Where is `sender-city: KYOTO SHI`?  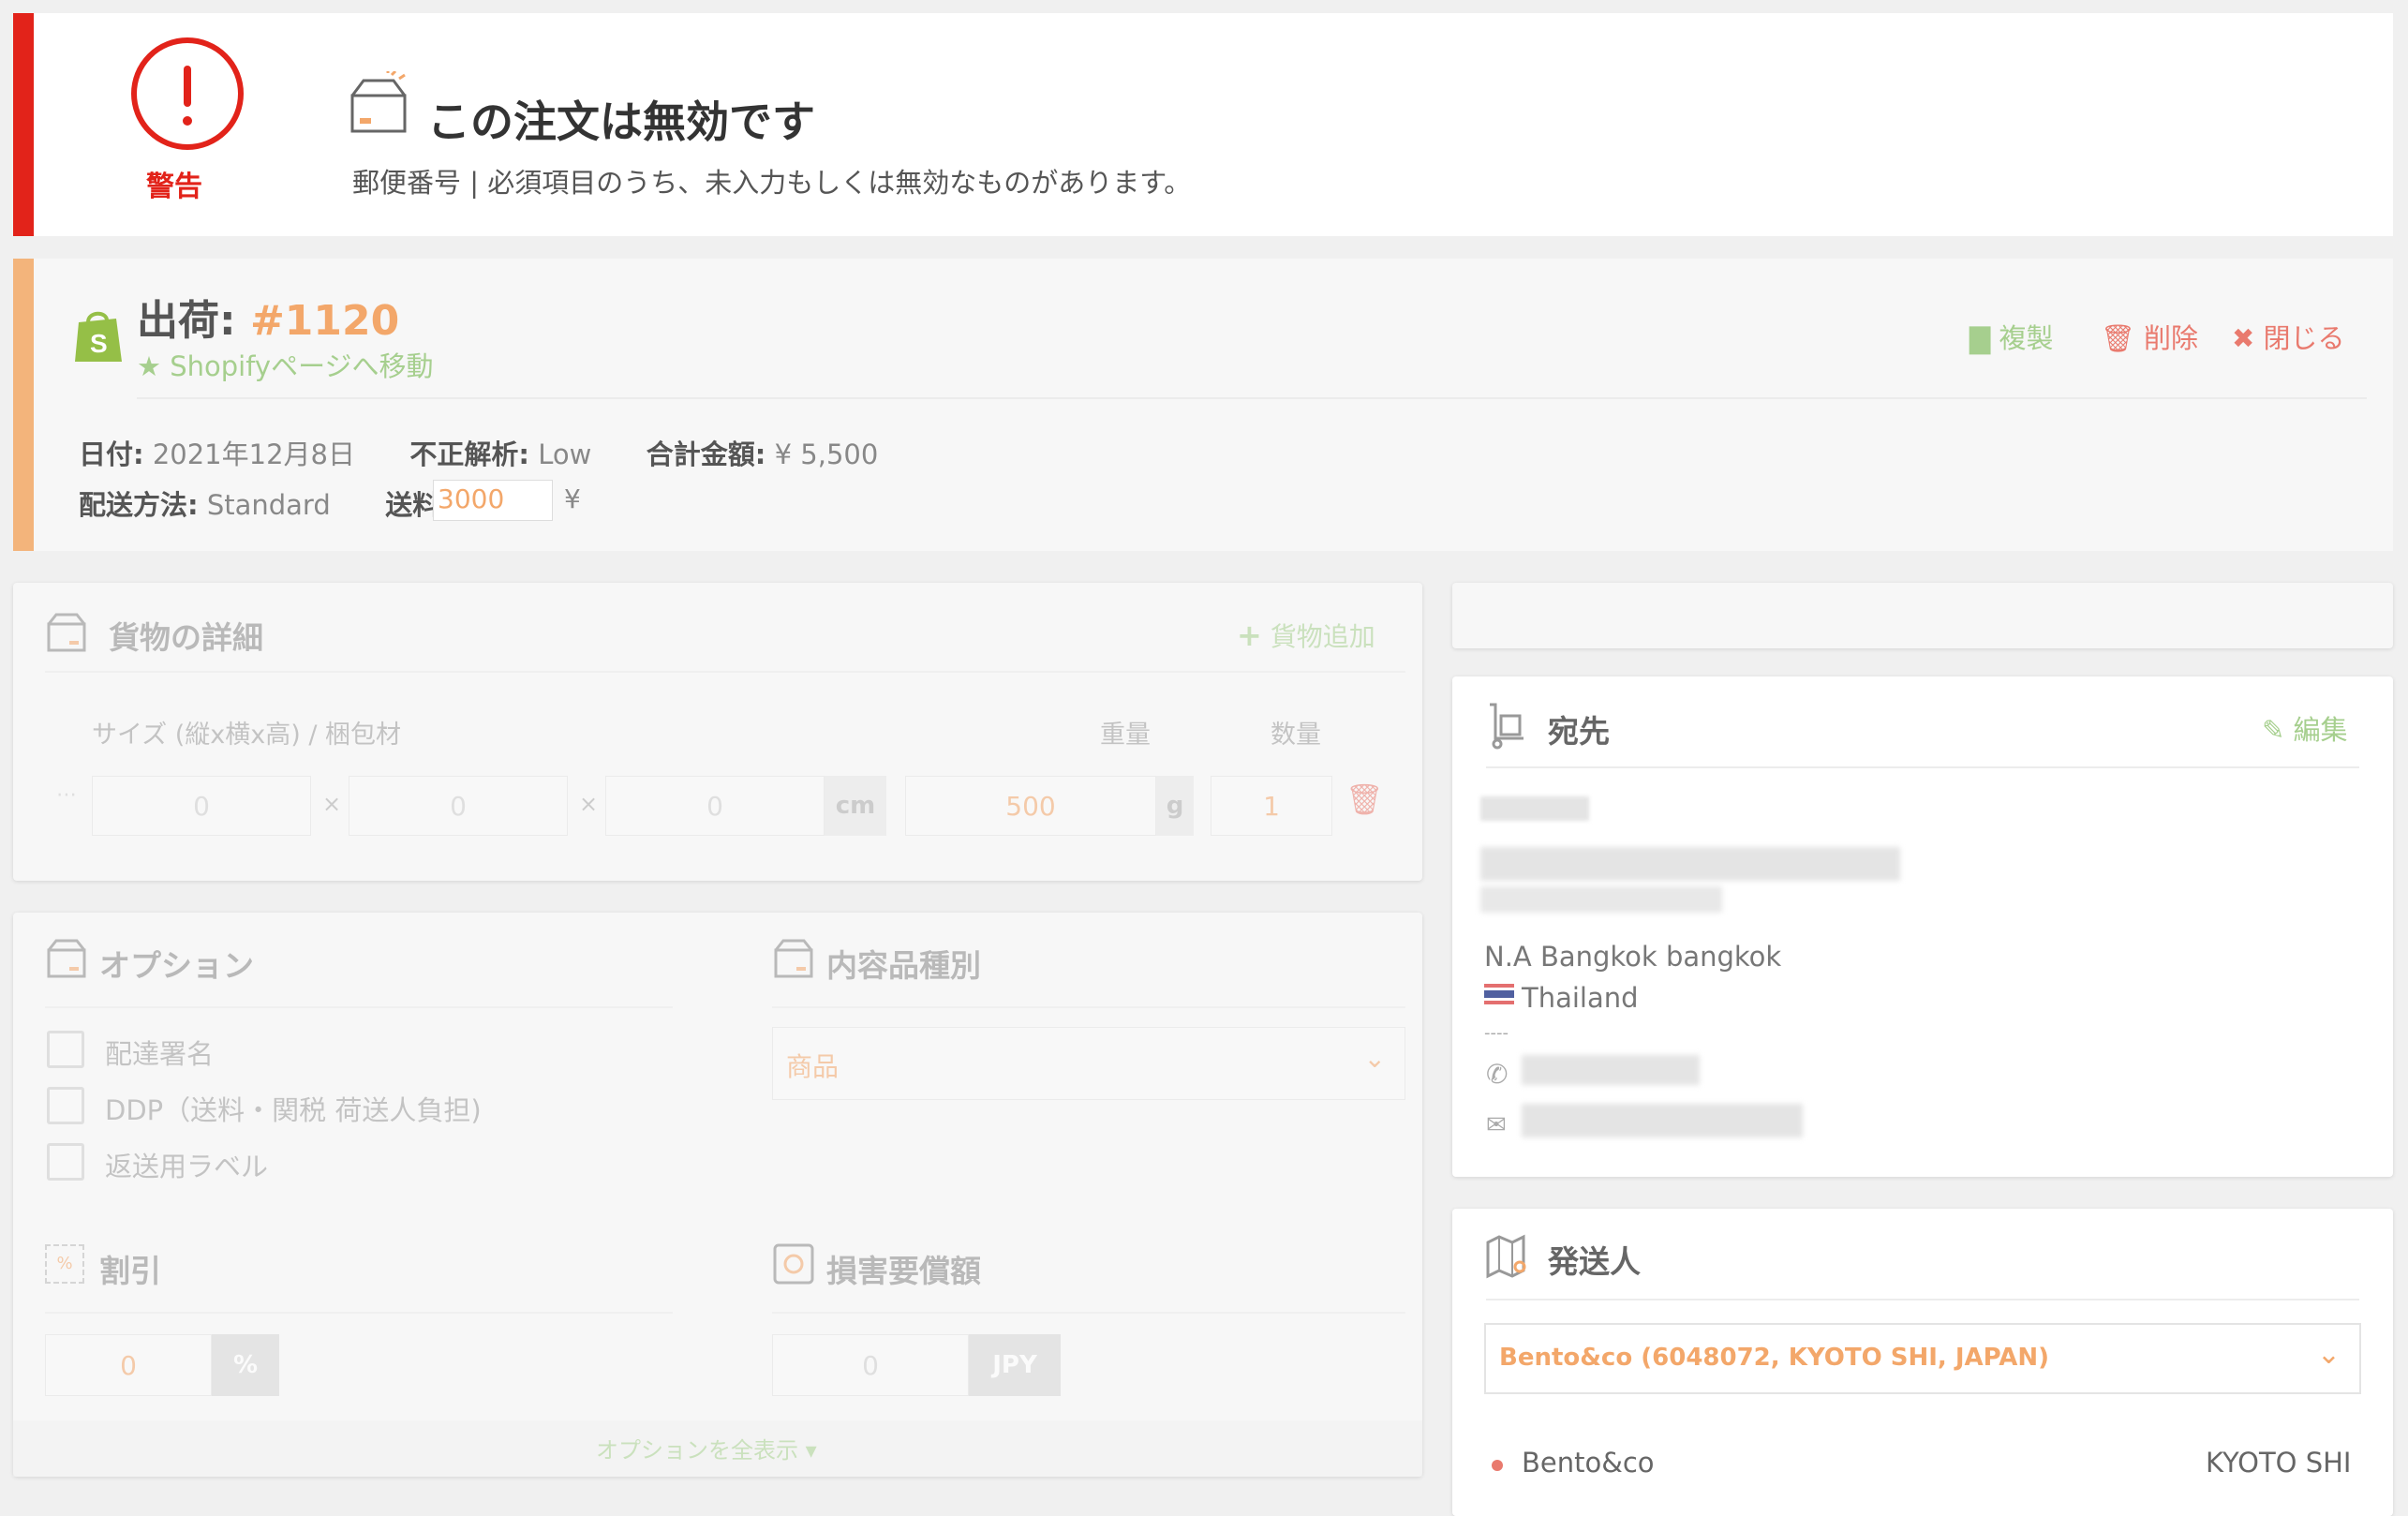 sender-city: KYOTO SHI is located at coordinates (2279, 1463).